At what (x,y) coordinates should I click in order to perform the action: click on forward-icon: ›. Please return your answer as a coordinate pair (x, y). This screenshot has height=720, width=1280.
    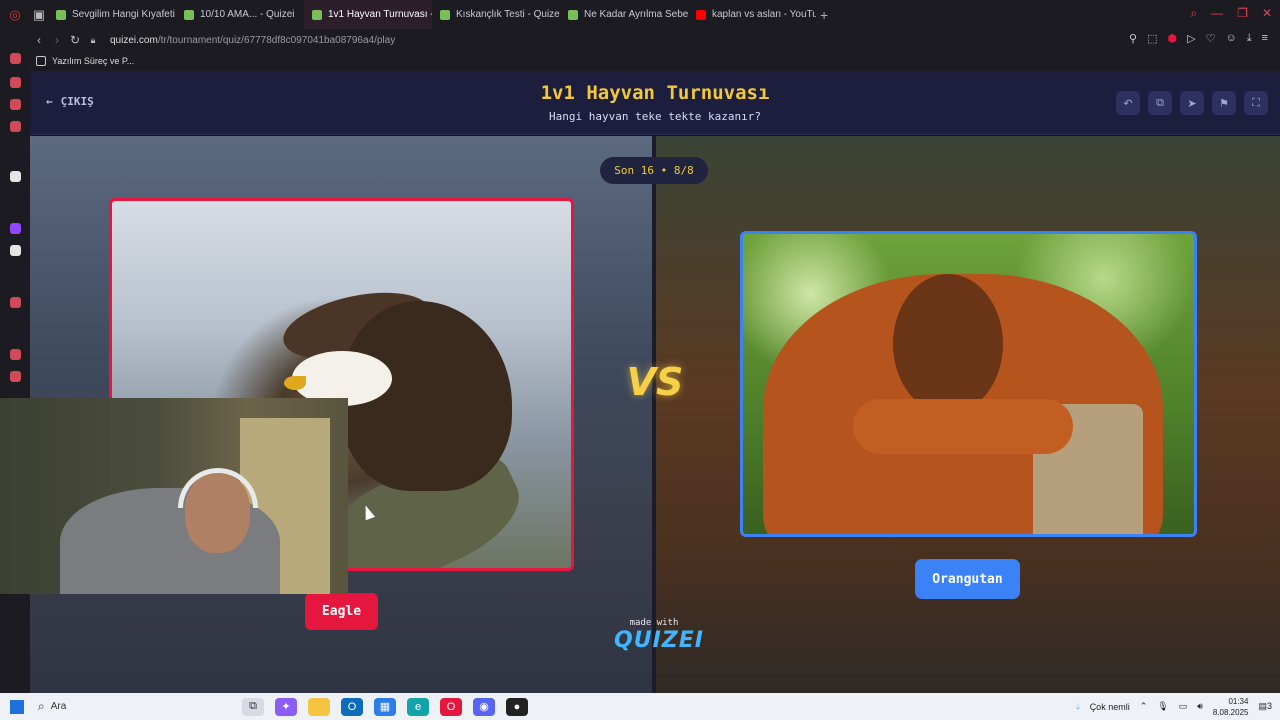
    Looking at the image, I should click on (57, 40).